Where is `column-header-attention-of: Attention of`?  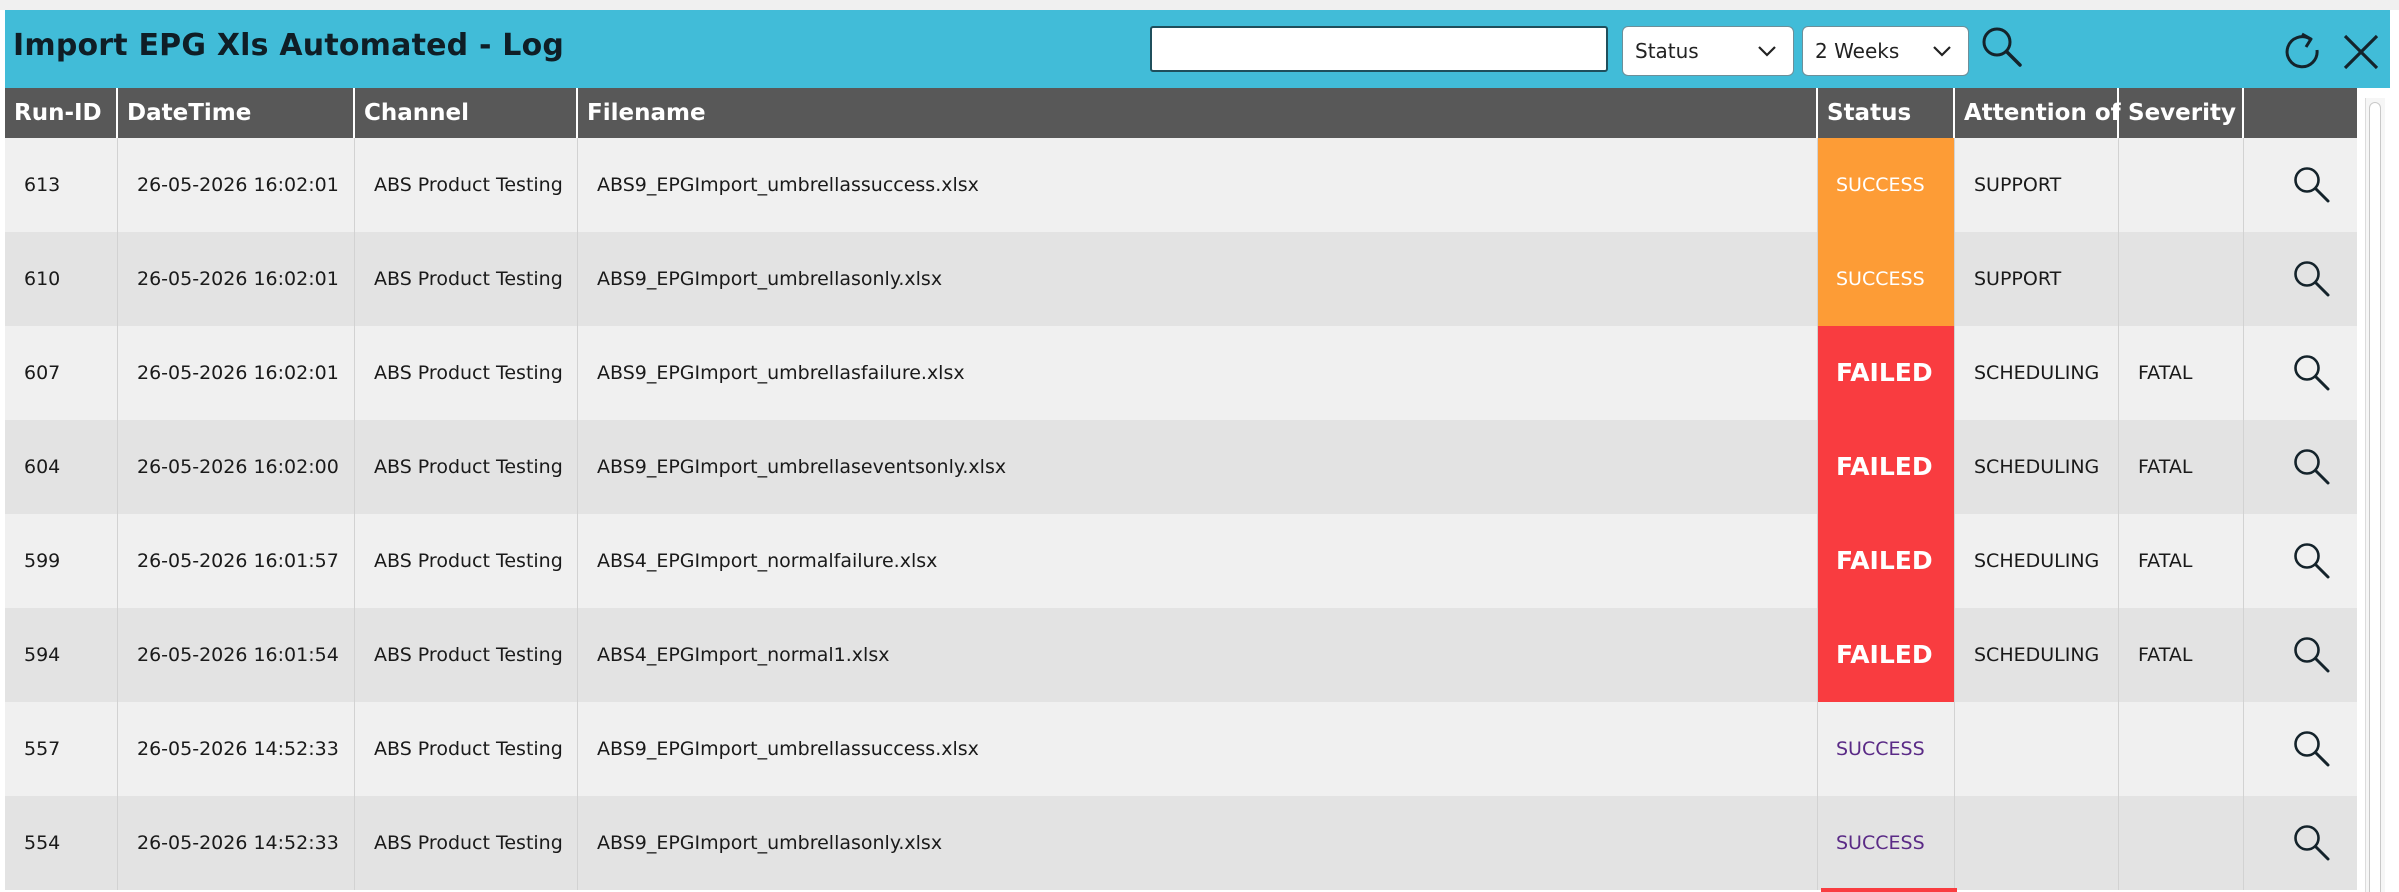
column-header-attention-of: Attention of is located at coordinates (2038, 113).